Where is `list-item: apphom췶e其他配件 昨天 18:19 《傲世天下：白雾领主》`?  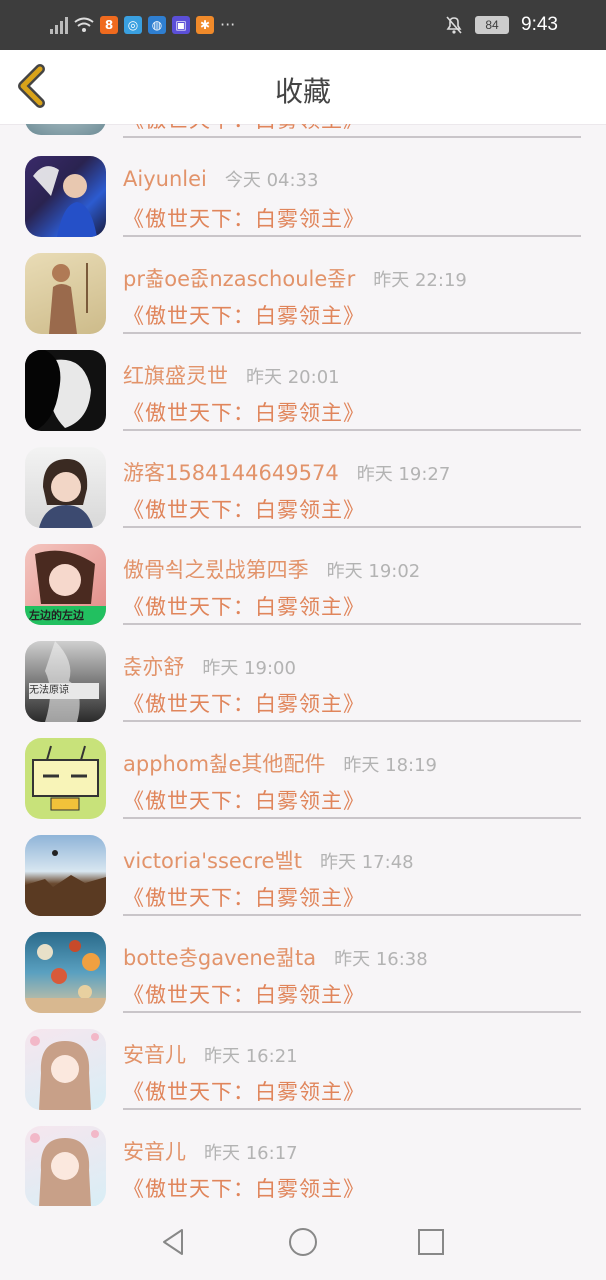 list-item: apphom췶e其他配件 昨天 18:19 《傲世天下：白雾领主》 is located at coordinates (303, 784).